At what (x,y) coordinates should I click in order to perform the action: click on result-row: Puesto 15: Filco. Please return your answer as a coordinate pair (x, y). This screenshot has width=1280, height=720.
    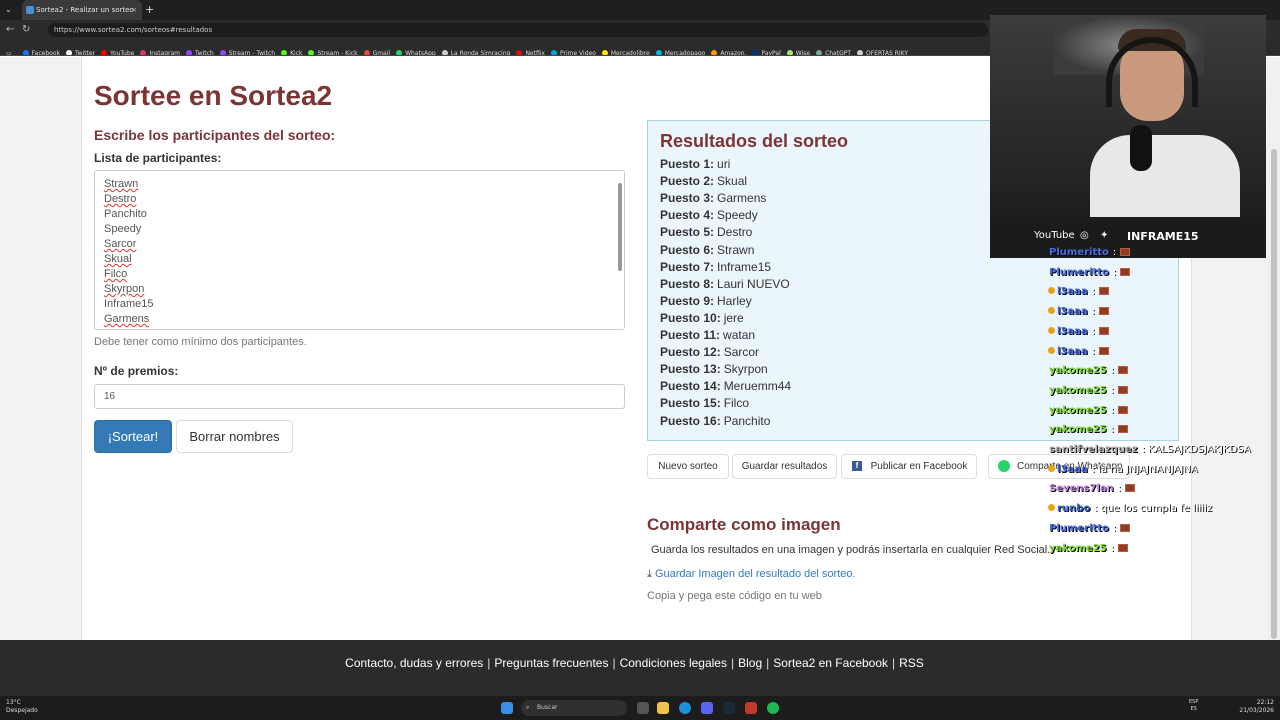
    Looking at the image, I should click on (704, 403).